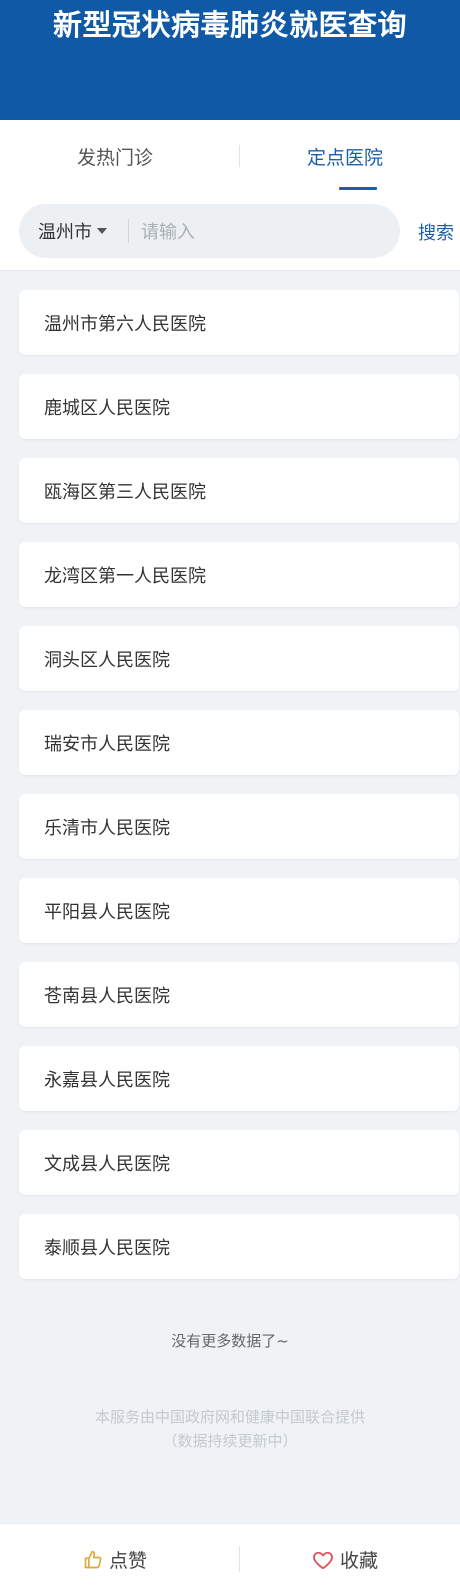 This screenshot has width=460, height=1595. What do you see at coordinates (358, 188) in the screenshot?
I see `active-tab-indicator` at bounding box center [358, 188].